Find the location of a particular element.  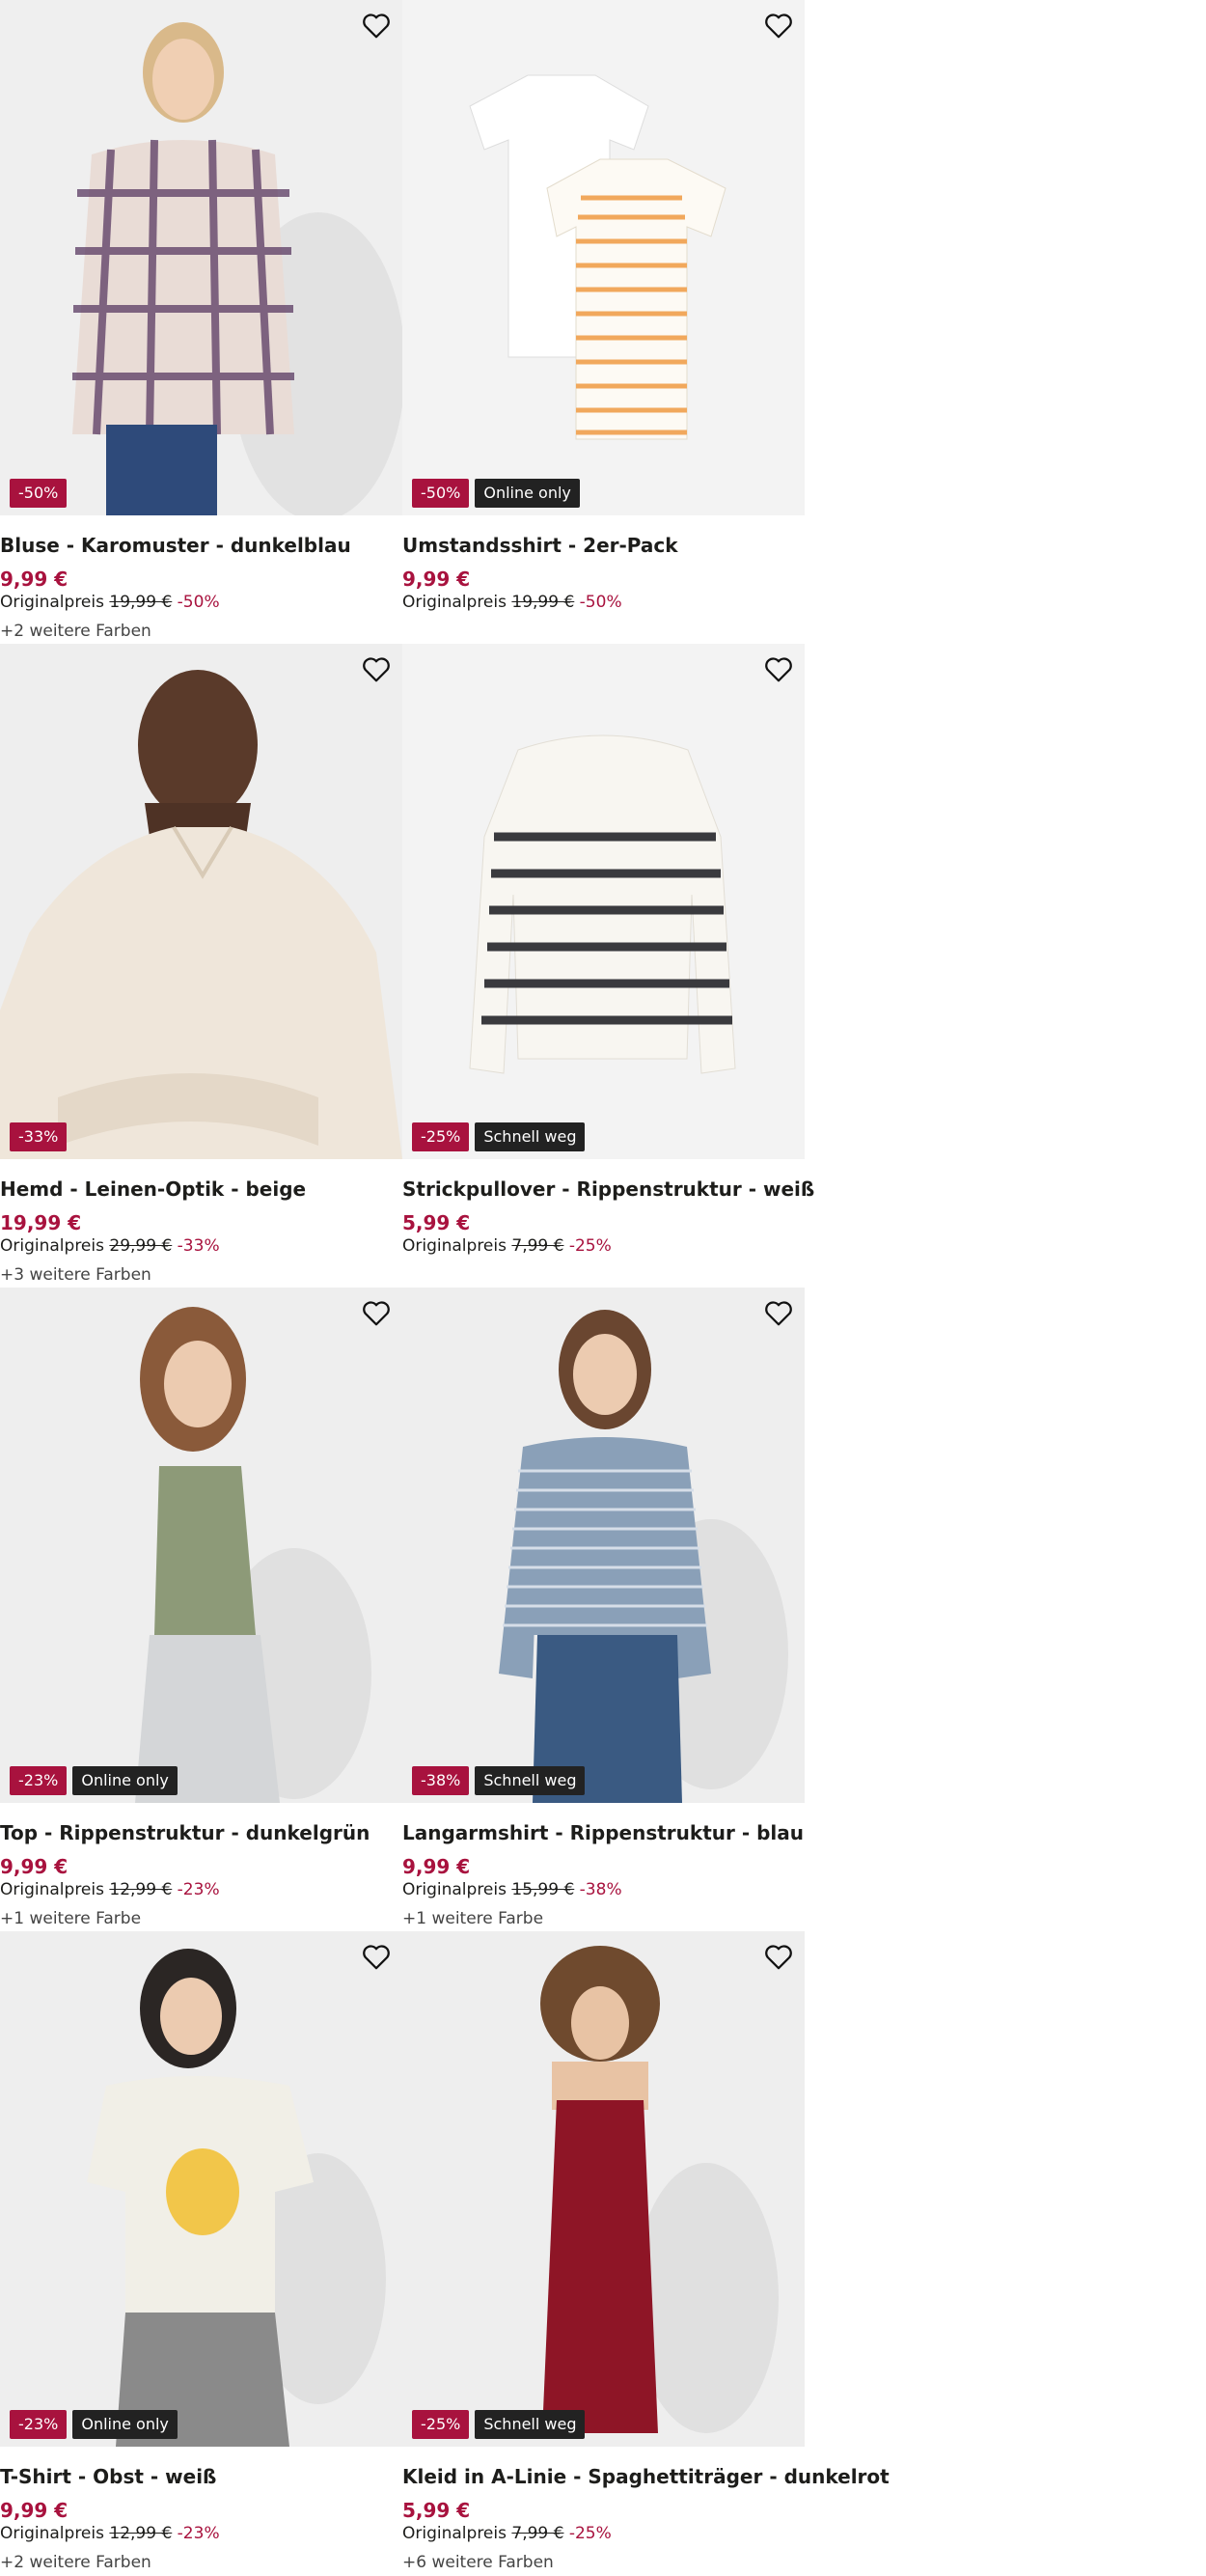

badge-group: -38% Schnell weg is located at coordinates (499, 1780).